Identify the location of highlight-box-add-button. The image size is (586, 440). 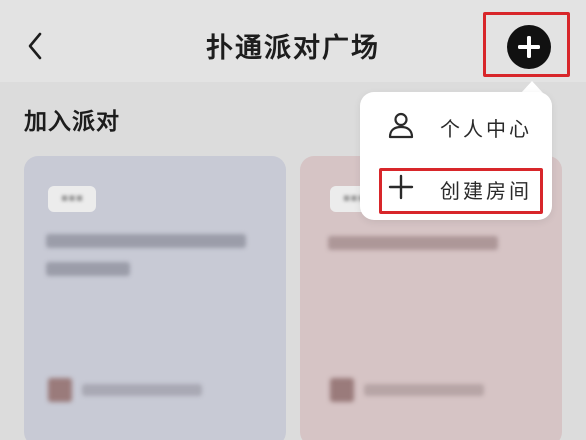
(526, 44).